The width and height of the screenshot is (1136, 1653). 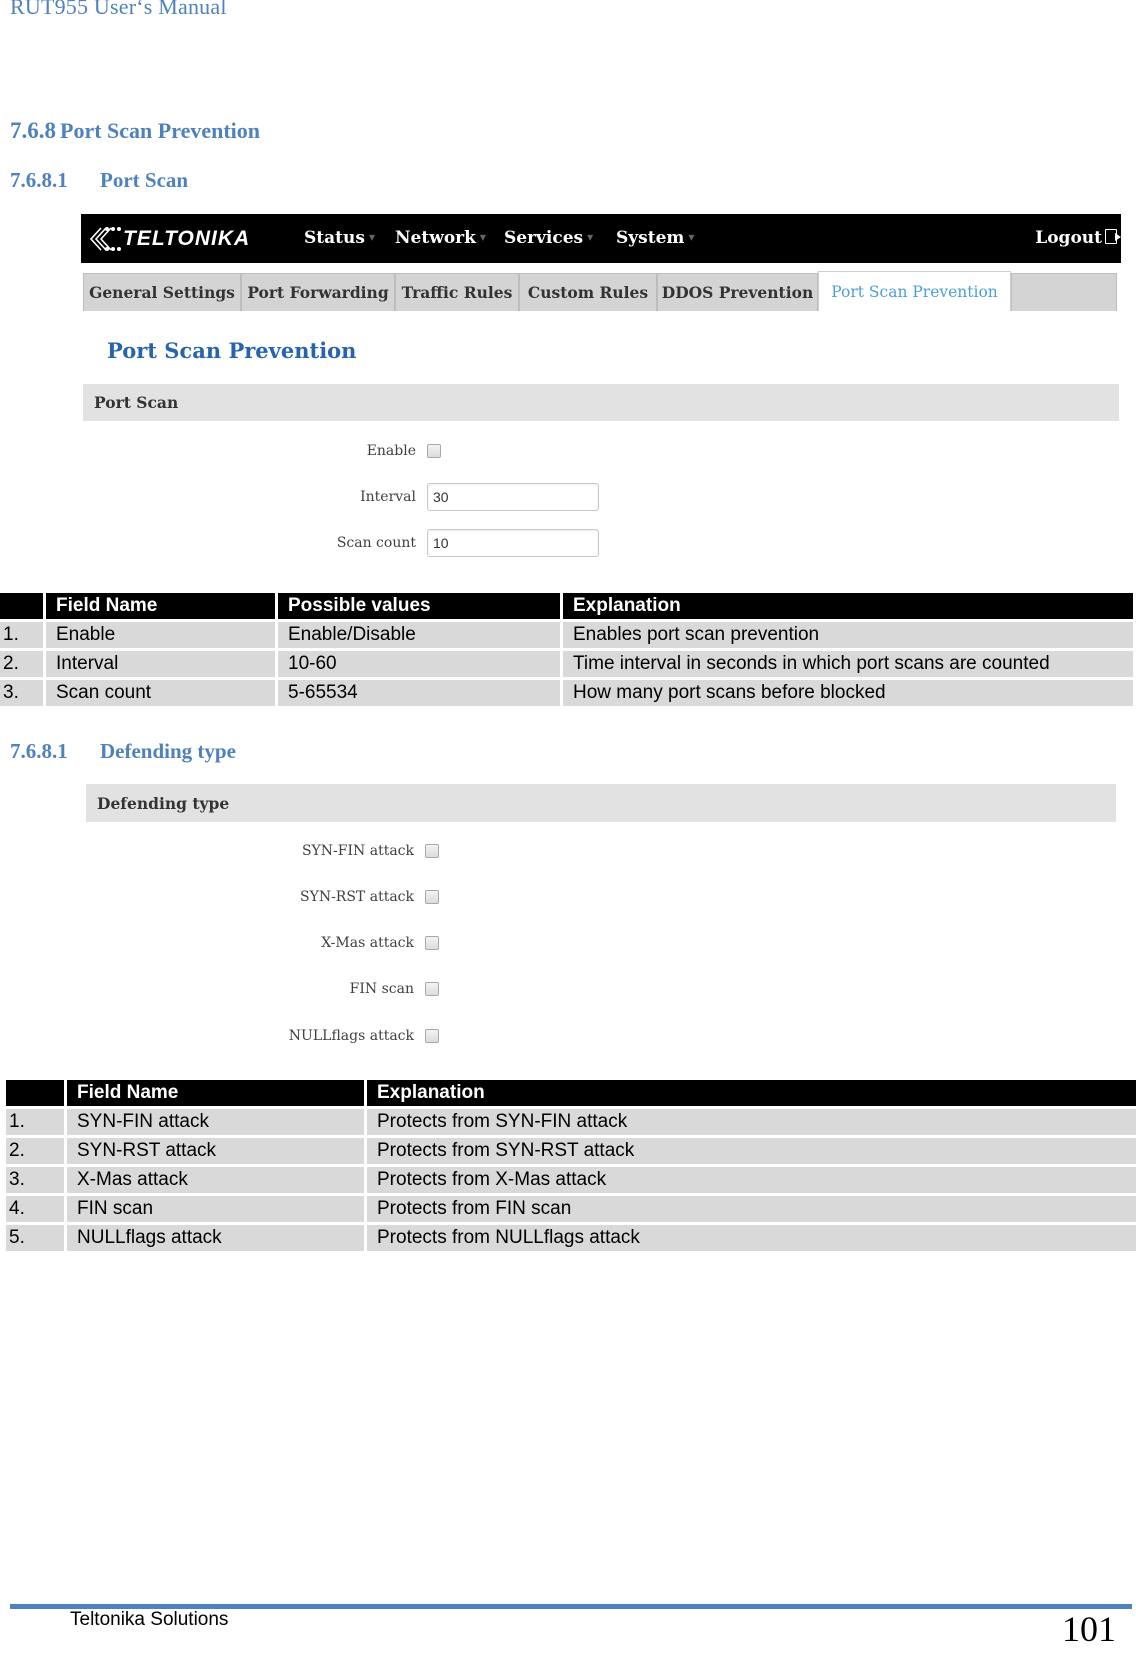 I want to click on cell-field-name: NULLflags attack, so click(x=215, y=1238).